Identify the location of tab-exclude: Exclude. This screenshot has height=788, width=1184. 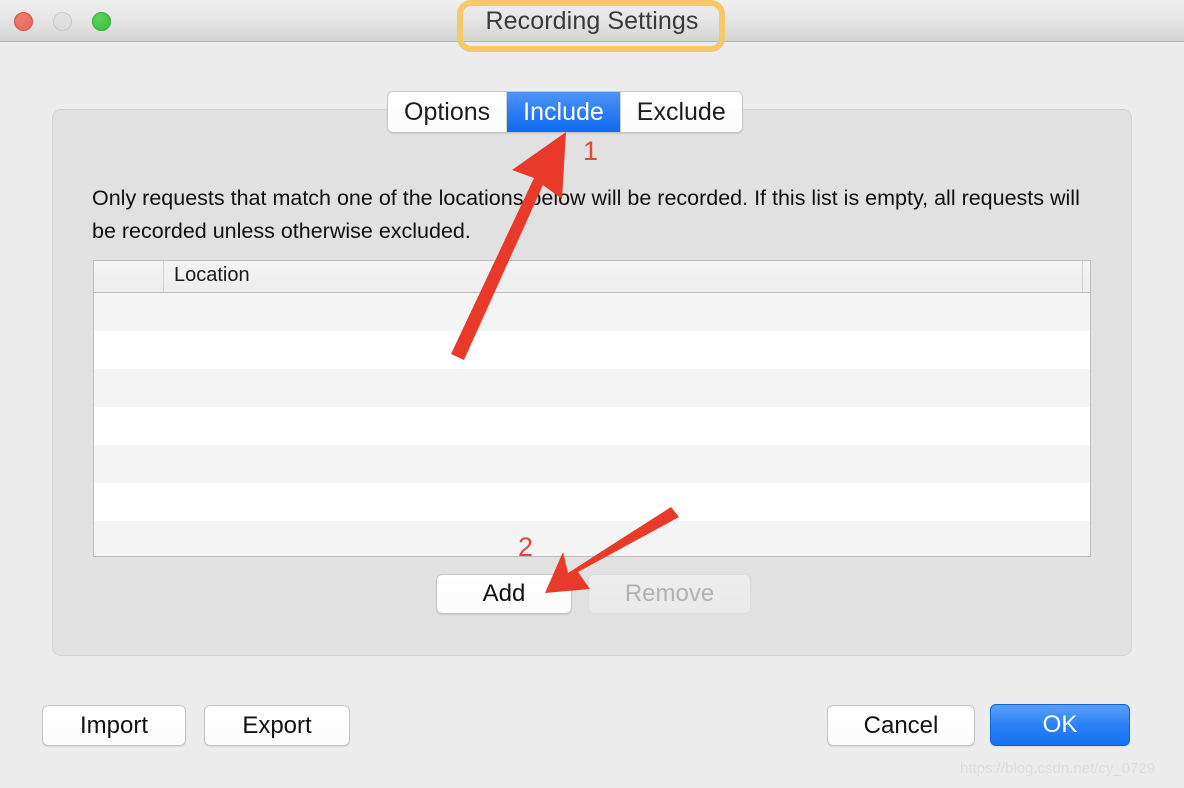
(681, 112).